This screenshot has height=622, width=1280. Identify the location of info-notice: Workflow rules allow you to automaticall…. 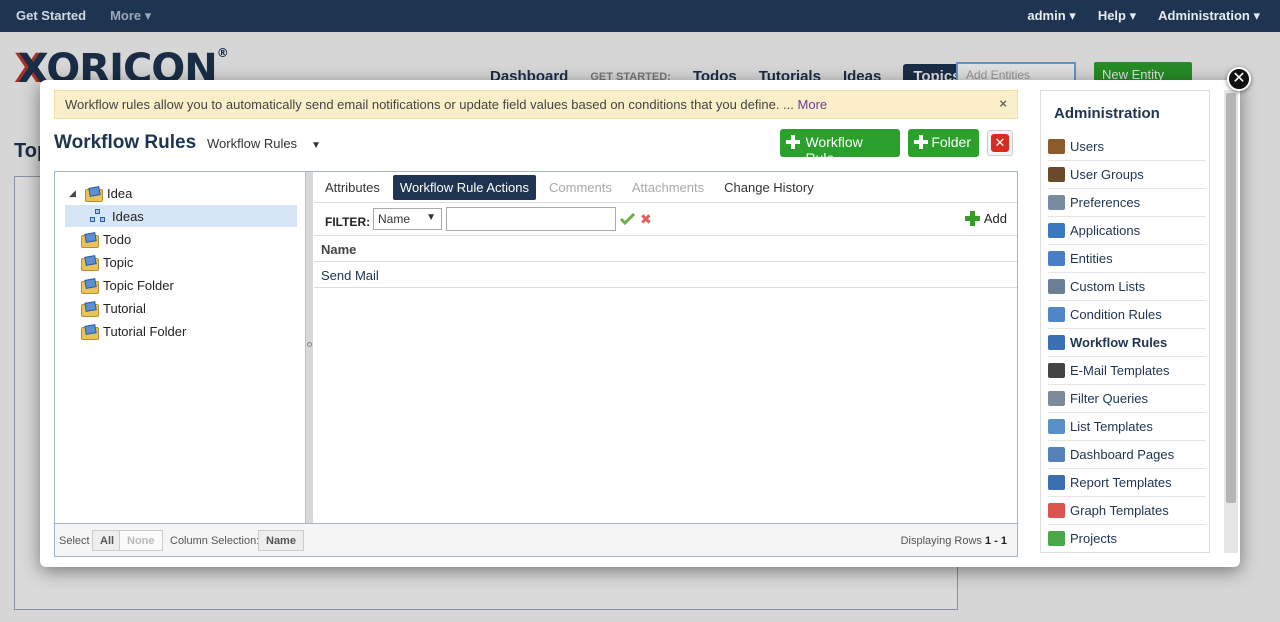
(536, 104).